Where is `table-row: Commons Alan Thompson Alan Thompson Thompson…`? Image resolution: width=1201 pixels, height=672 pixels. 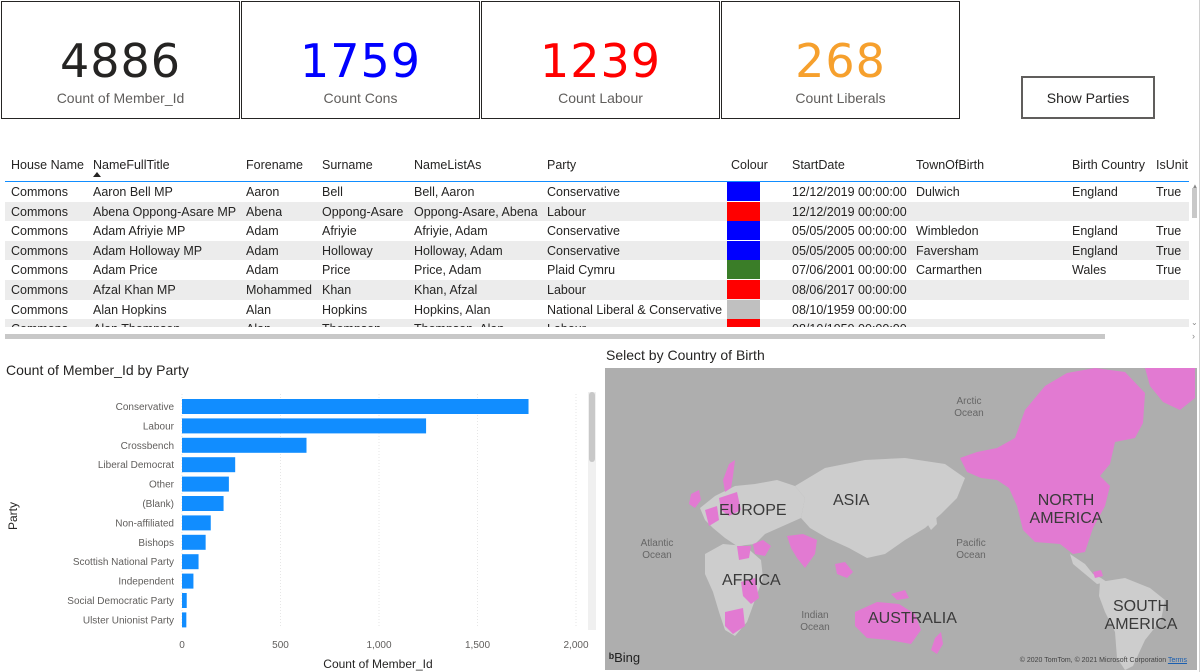
table-row: Commons Alan Thompson Alan Thompson Thompson… is located at coordinates (597, 323).